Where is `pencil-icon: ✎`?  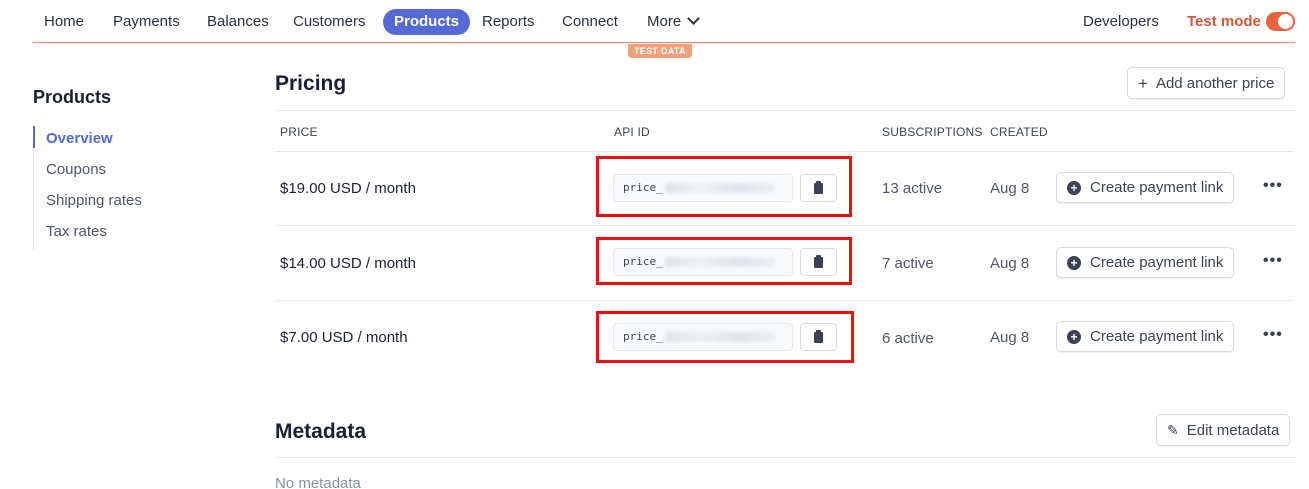
pencil-icon: ✎ is located at coordinates (1173, 430).